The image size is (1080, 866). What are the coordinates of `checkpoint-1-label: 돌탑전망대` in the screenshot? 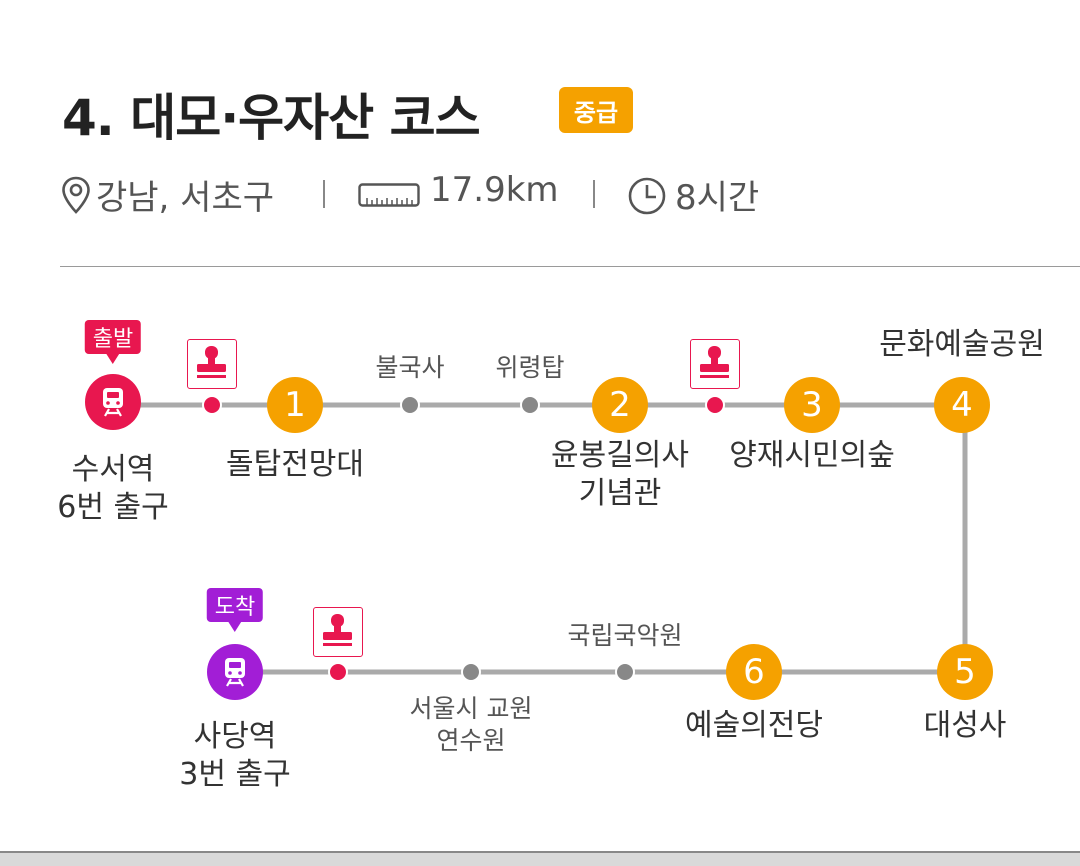 It's located at (295, 464).